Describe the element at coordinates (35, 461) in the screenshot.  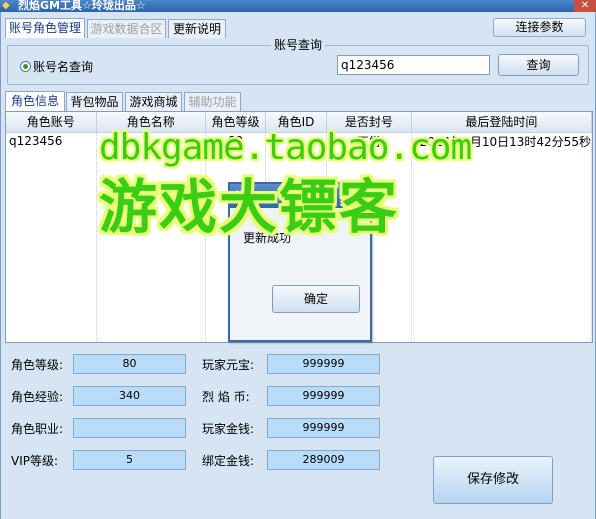
I see `vip-label: VIP等级:` at that location.